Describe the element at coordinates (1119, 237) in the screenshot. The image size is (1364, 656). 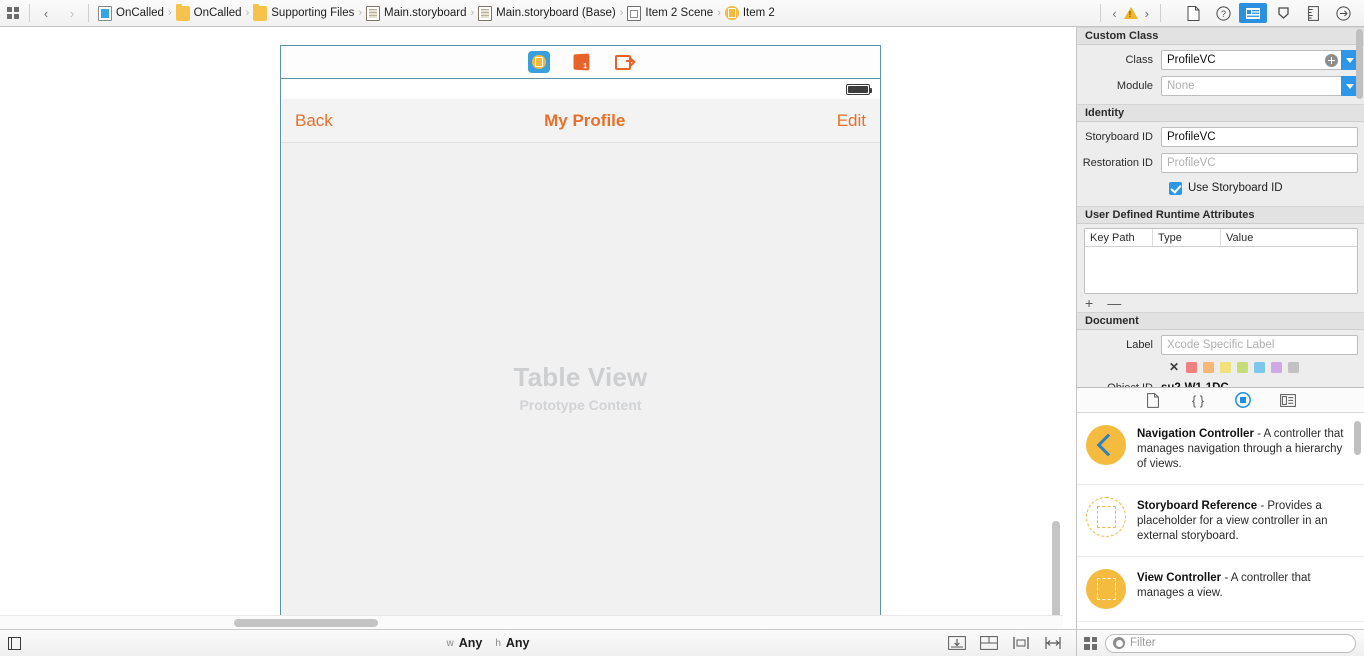
I see `udra-column-key-path: Key Path` at that location.